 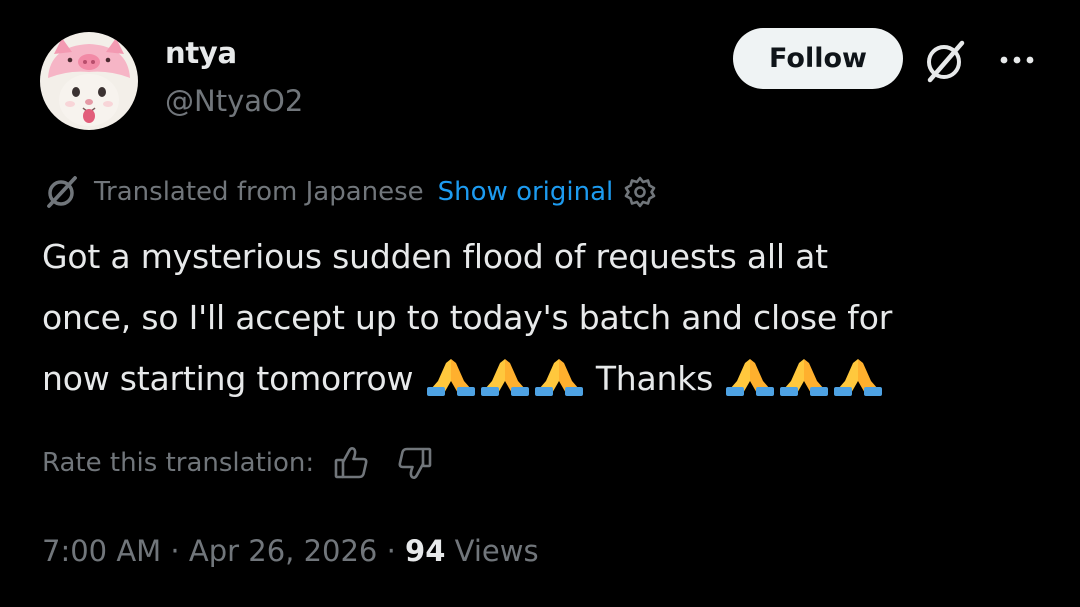 I want to click on gear-icon, so click(x=640, y=192).